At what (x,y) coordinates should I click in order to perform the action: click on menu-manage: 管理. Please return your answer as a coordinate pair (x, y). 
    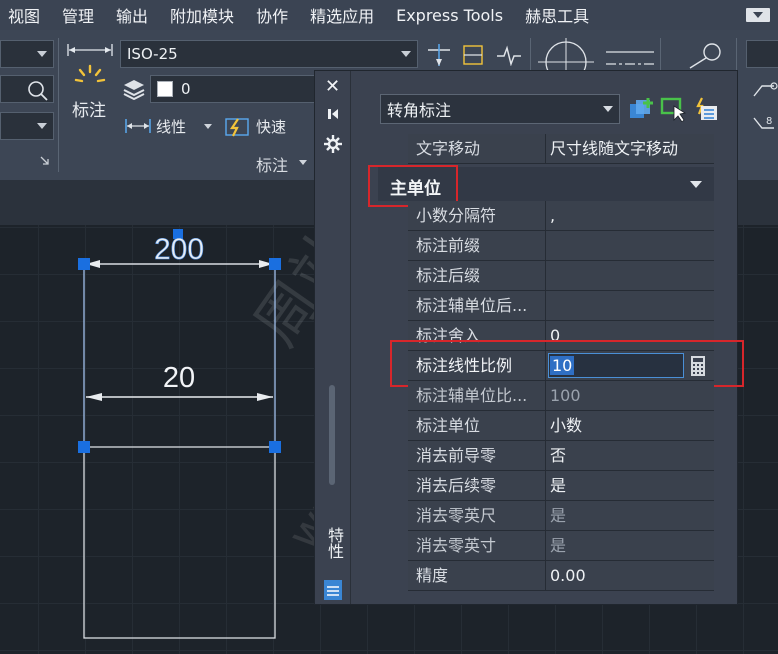
    Looking at the image, I should click on (80, 15).